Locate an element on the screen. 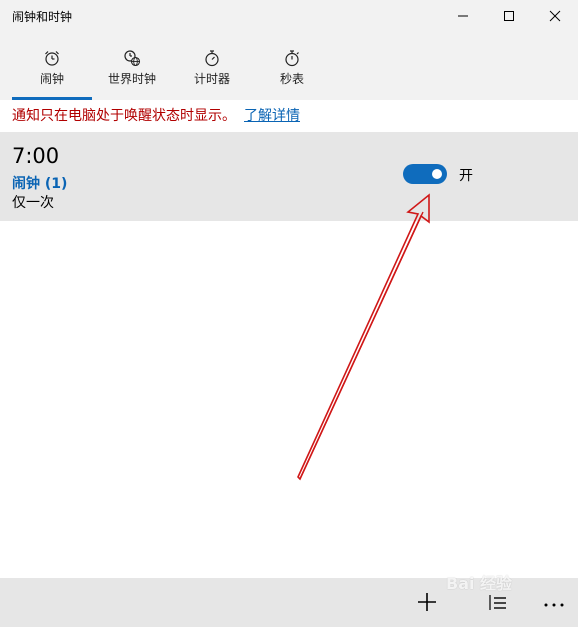  plus-icon is located at coordinates (427, 602).